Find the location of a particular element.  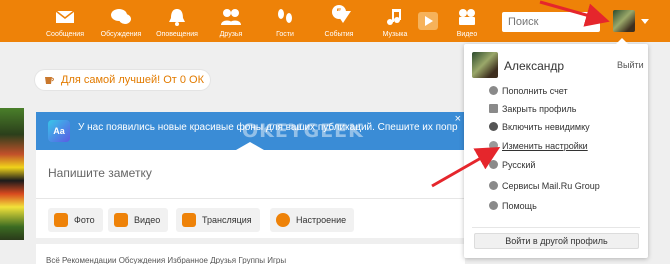

menu-caret is located at coordinates (622, 41).